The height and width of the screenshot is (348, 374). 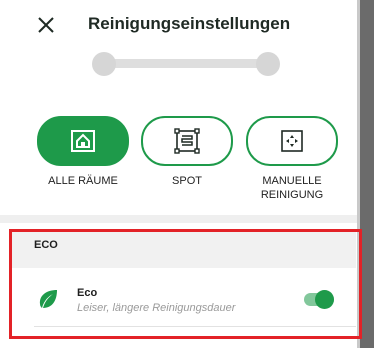 I want to click on mode-button-all-rooms, so click(x=83, y=141).